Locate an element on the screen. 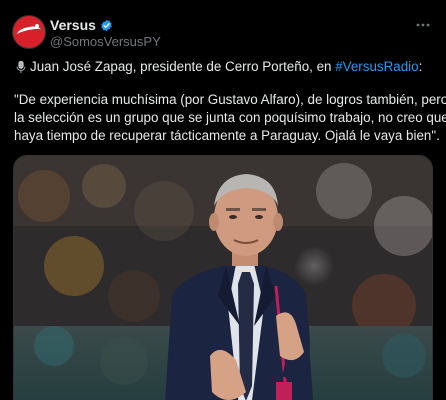  author-handle: @SomosVersusPY is located at coordinates (105, 42).